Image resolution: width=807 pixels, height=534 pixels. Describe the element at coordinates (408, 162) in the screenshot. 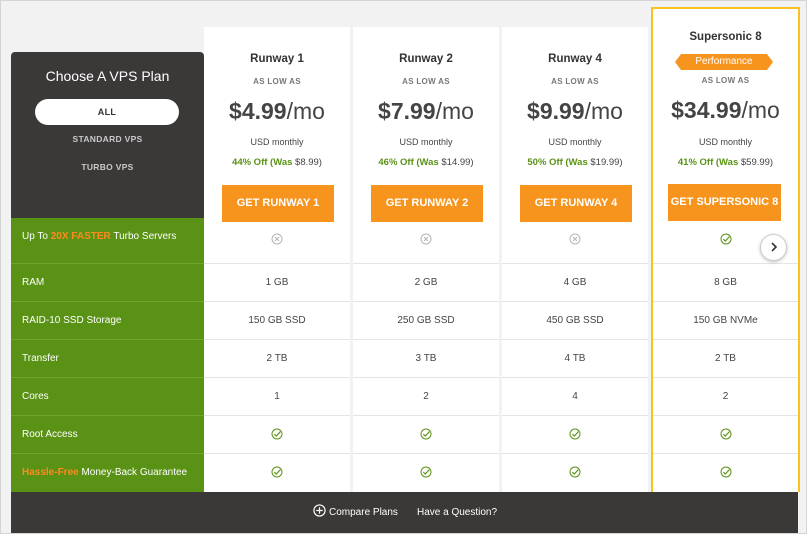

I see `discount-percent: 46% Off (Was` at that location.